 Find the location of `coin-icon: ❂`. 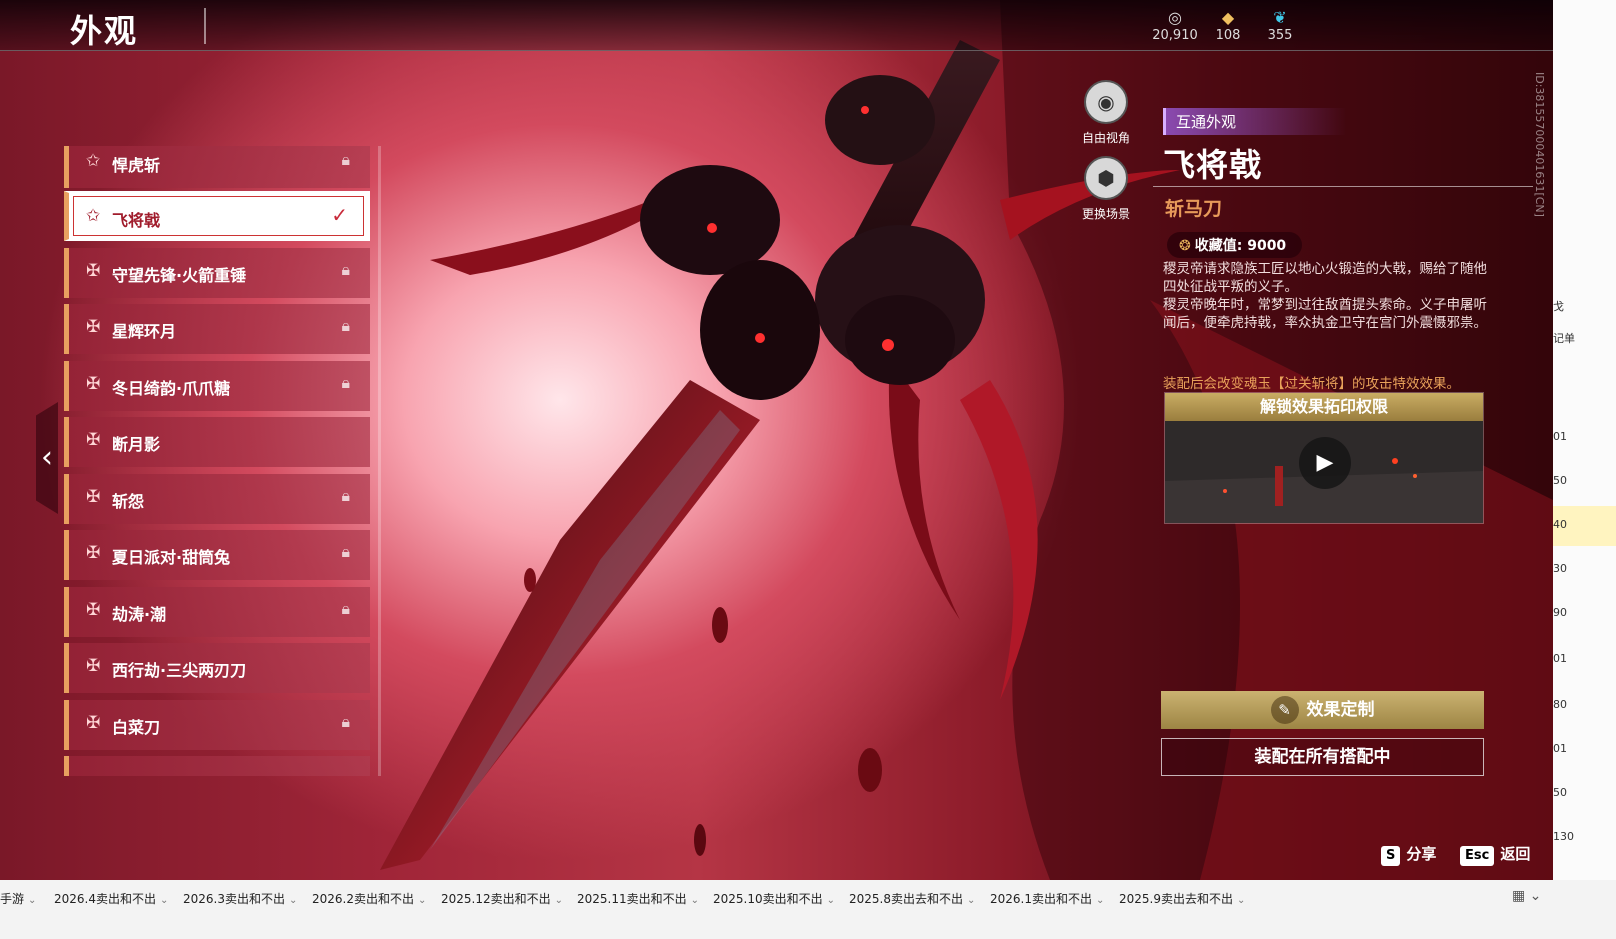

coin-icon: ❂ is located at coordinates (1185, 246).